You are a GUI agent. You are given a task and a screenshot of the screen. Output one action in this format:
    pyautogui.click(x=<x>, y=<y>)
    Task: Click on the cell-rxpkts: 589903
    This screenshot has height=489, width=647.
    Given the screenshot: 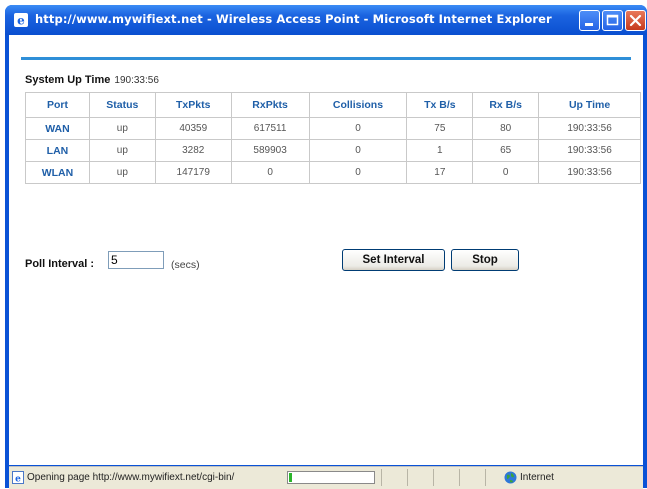 What is the action you would take?
    pyautogui.click(x=270, y=150)
    